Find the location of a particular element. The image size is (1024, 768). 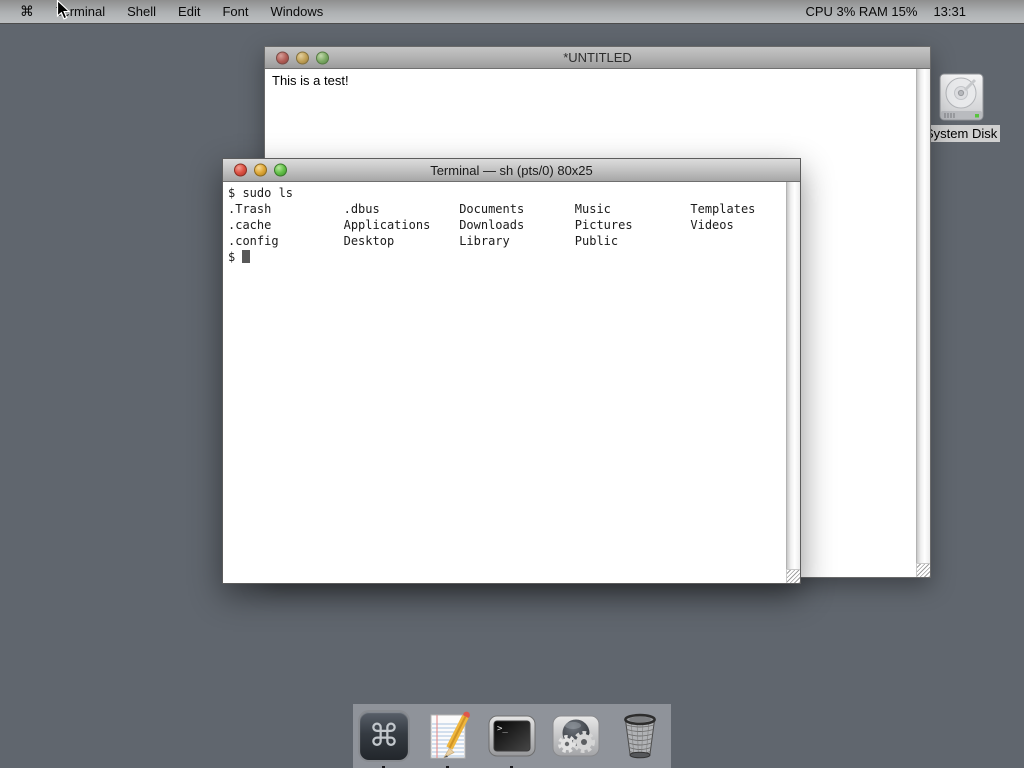

terminal-close-button is located at coordinates (240, 170).